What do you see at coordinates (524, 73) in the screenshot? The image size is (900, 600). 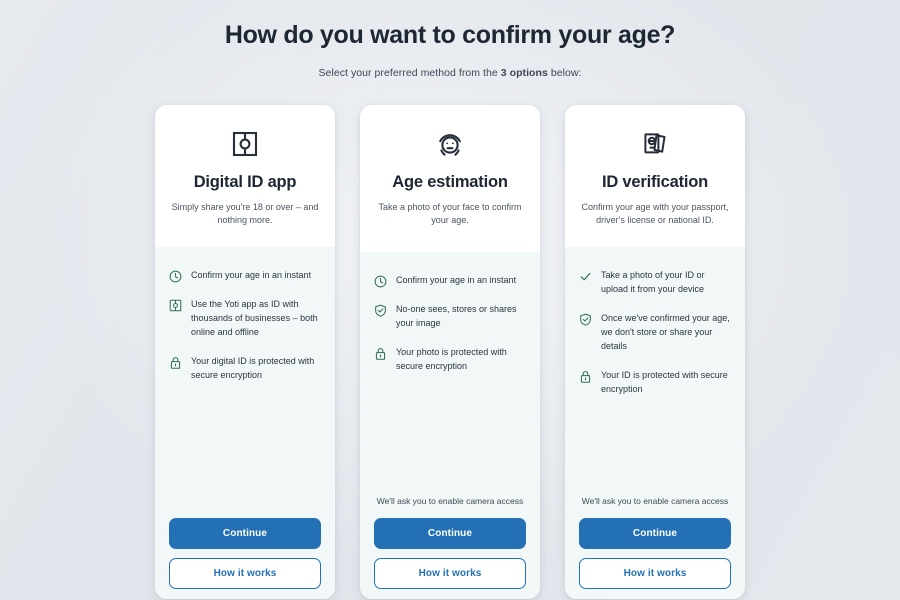 I see `subtitle-option-count: 3 options` at bounding box center [524, 73].